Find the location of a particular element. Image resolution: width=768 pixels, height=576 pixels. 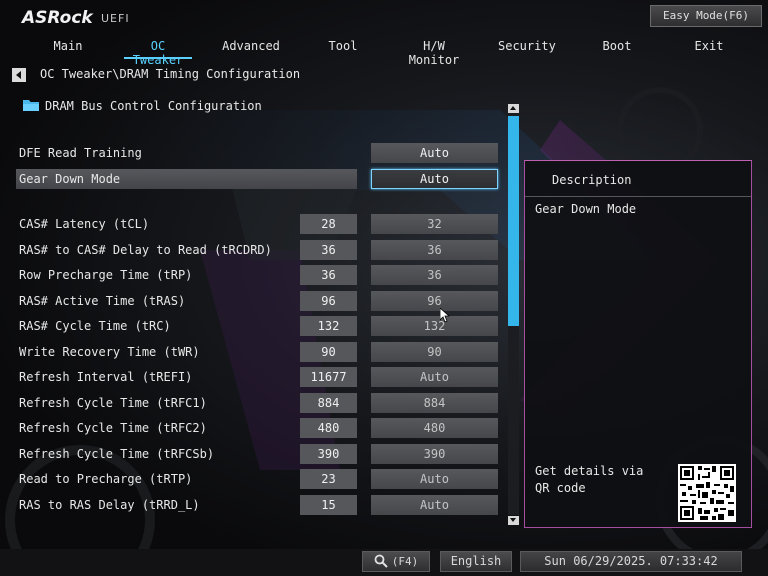

scroll-up-arrow-icon is located at coordinates (513, 108).